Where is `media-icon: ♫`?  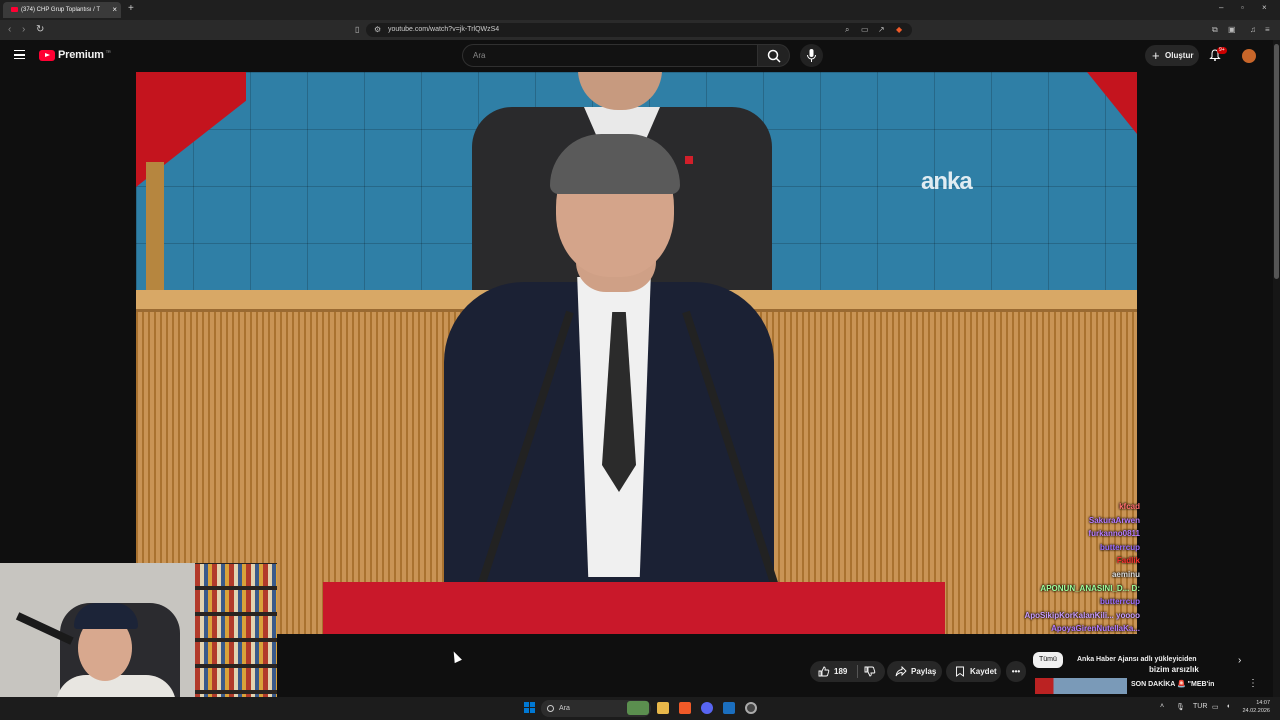 media-icon: ♫ is located at coordinates (1253, 29).